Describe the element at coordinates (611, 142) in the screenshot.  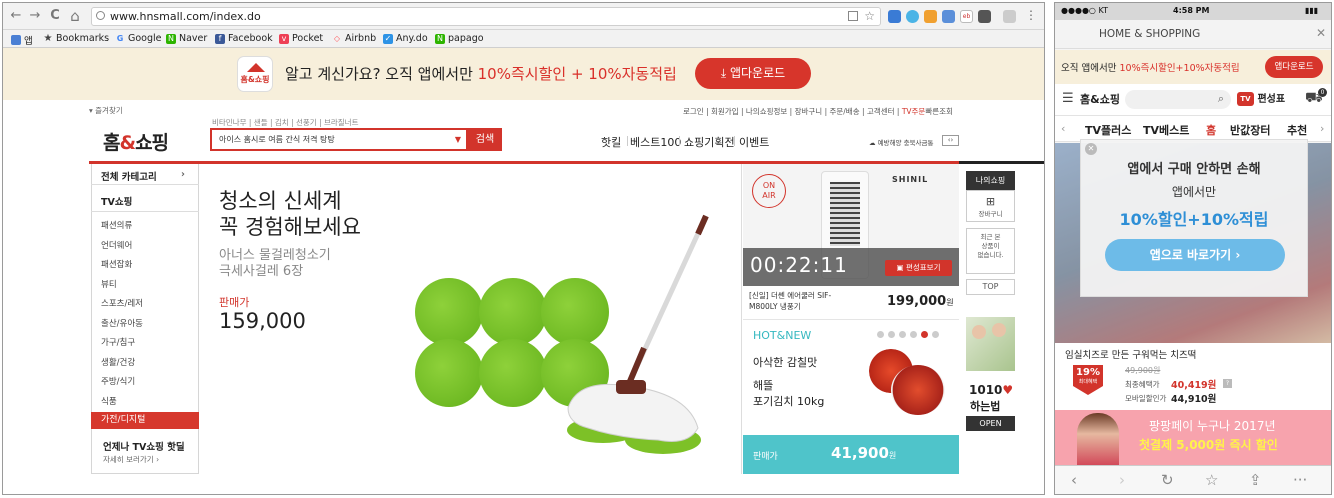
I see `nav-hotkill: 핫킬` at that location.